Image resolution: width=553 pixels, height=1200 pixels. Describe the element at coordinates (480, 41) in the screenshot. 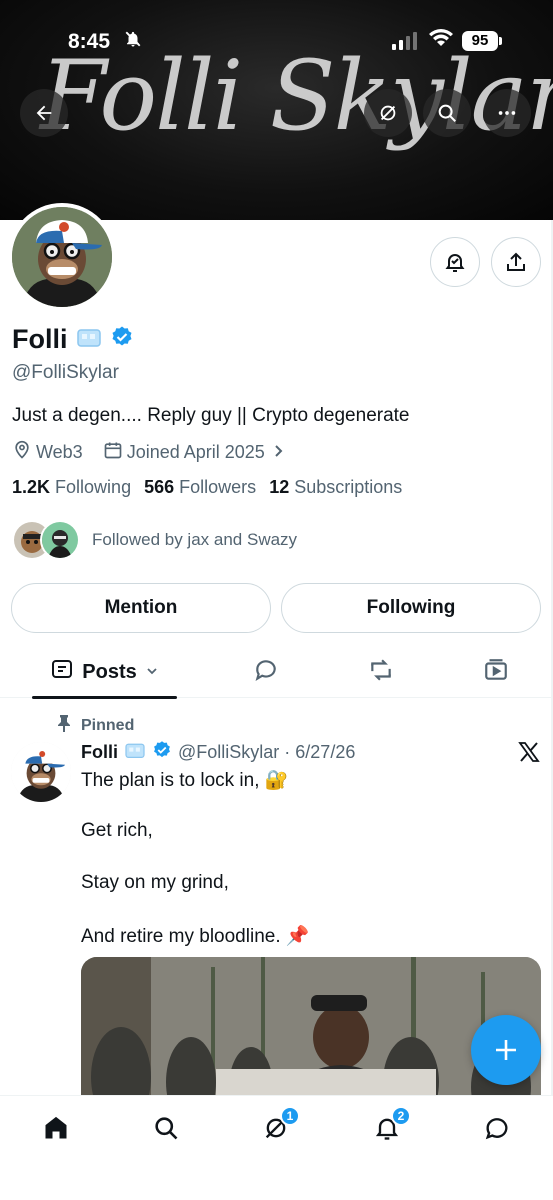

I see `battery-indicator: 95` at that location.